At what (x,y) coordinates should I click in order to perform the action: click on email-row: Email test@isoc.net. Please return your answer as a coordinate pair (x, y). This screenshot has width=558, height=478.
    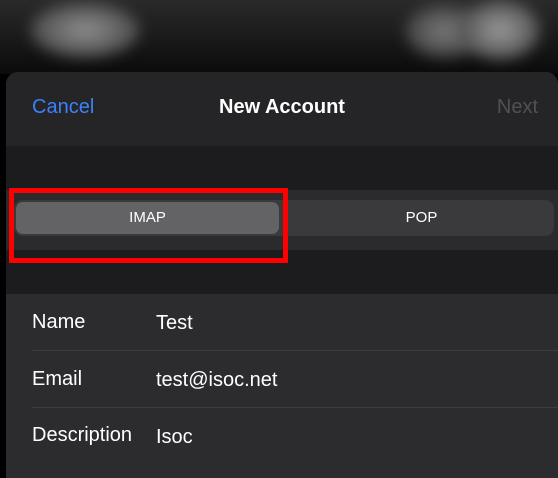
    Looking at the image, I should click on (282, 379).